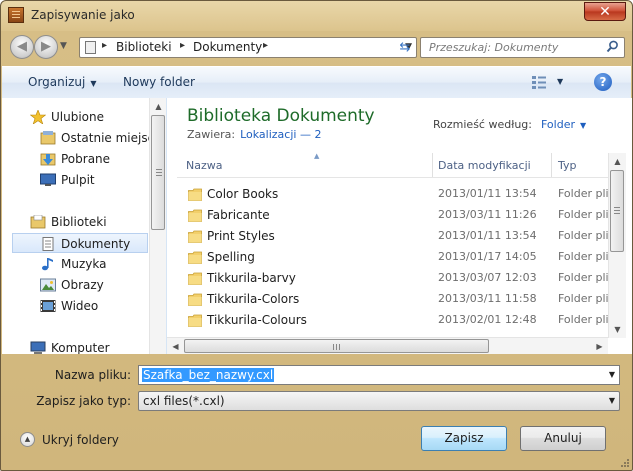 This screenshot has height=471, width=633. What do you see at coordinates (251, 278) in the screenshot?
I see `file-name: Tikkurila-barvy` at bounding box center [251, 278].